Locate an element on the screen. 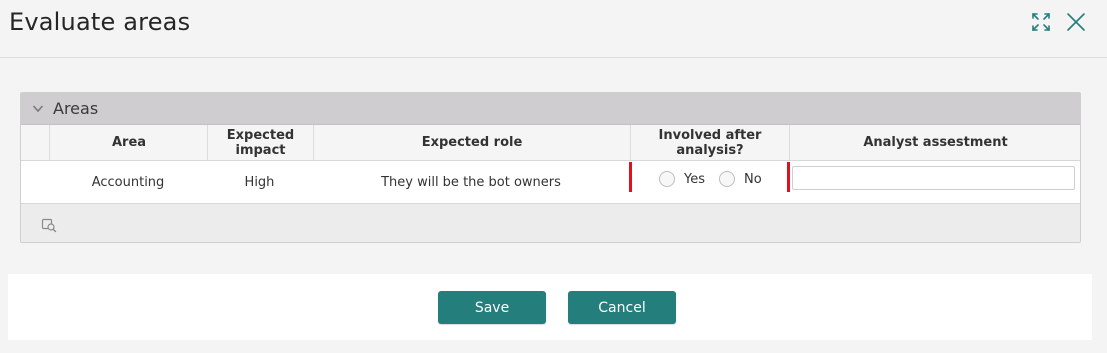 This screenshot has height=353, width=1107. cell-area: Accounting is located at coordinates (128, 182).